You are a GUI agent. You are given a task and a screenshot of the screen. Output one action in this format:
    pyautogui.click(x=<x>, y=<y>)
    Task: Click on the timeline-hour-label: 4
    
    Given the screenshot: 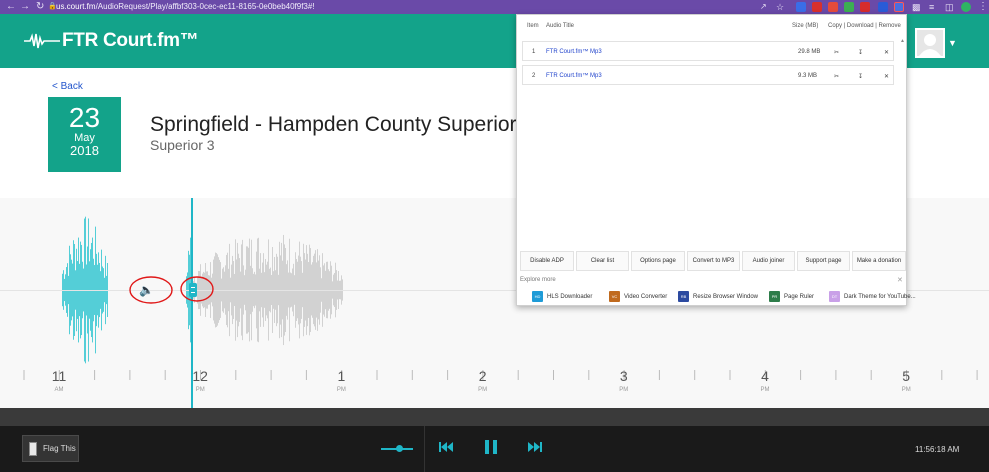 What is the action you would take?
    pyautogui.click(x=765, y=376)
    